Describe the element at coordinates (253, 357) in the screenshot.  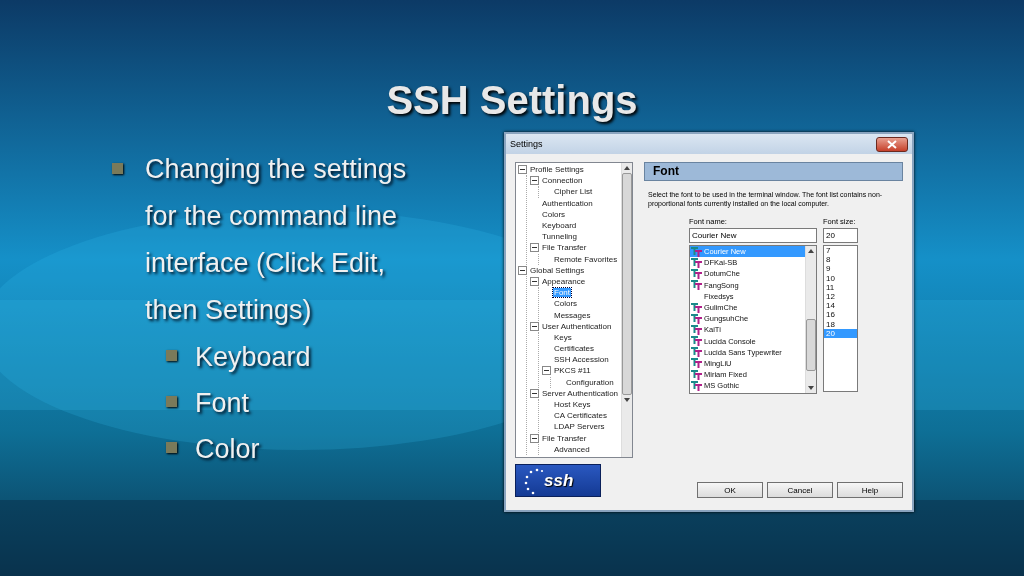
I see `bullet-text: Keyboard` at that location.